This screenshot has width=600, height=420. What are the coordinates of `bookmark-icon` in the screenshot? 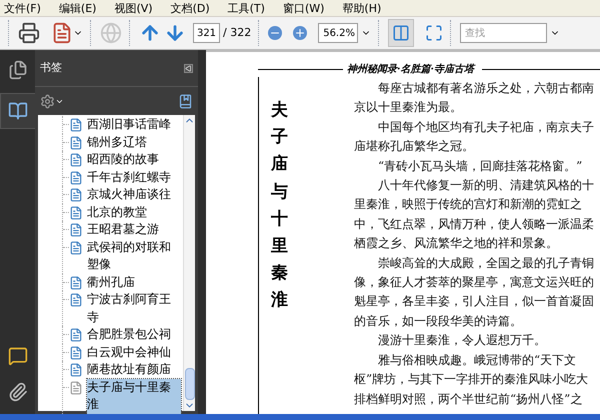 It's located at (185, 101).